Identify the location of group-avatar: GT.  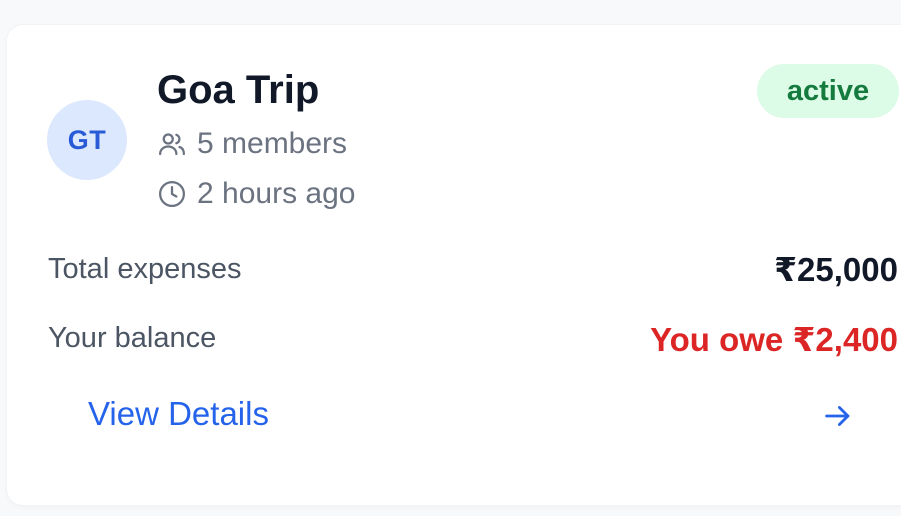
(87, 140).